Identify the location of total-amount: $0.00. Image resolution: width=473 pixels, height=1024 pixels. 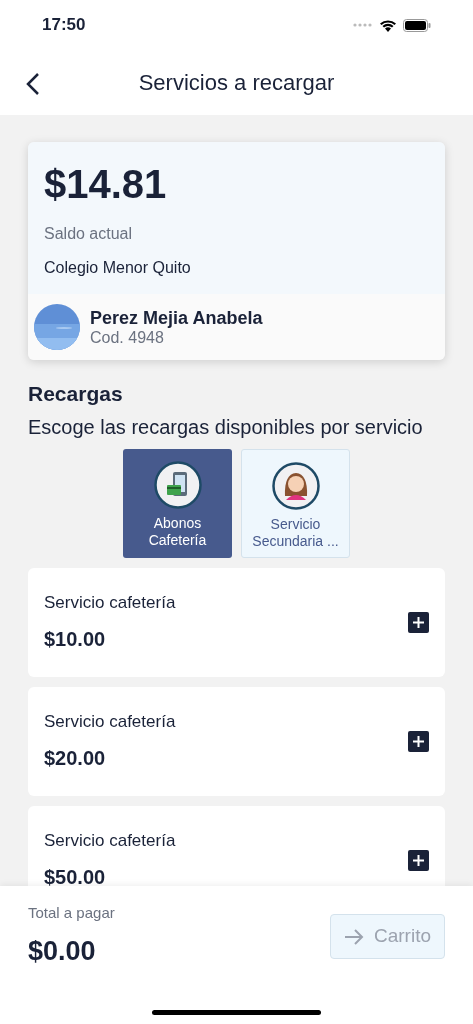
(62, 951).